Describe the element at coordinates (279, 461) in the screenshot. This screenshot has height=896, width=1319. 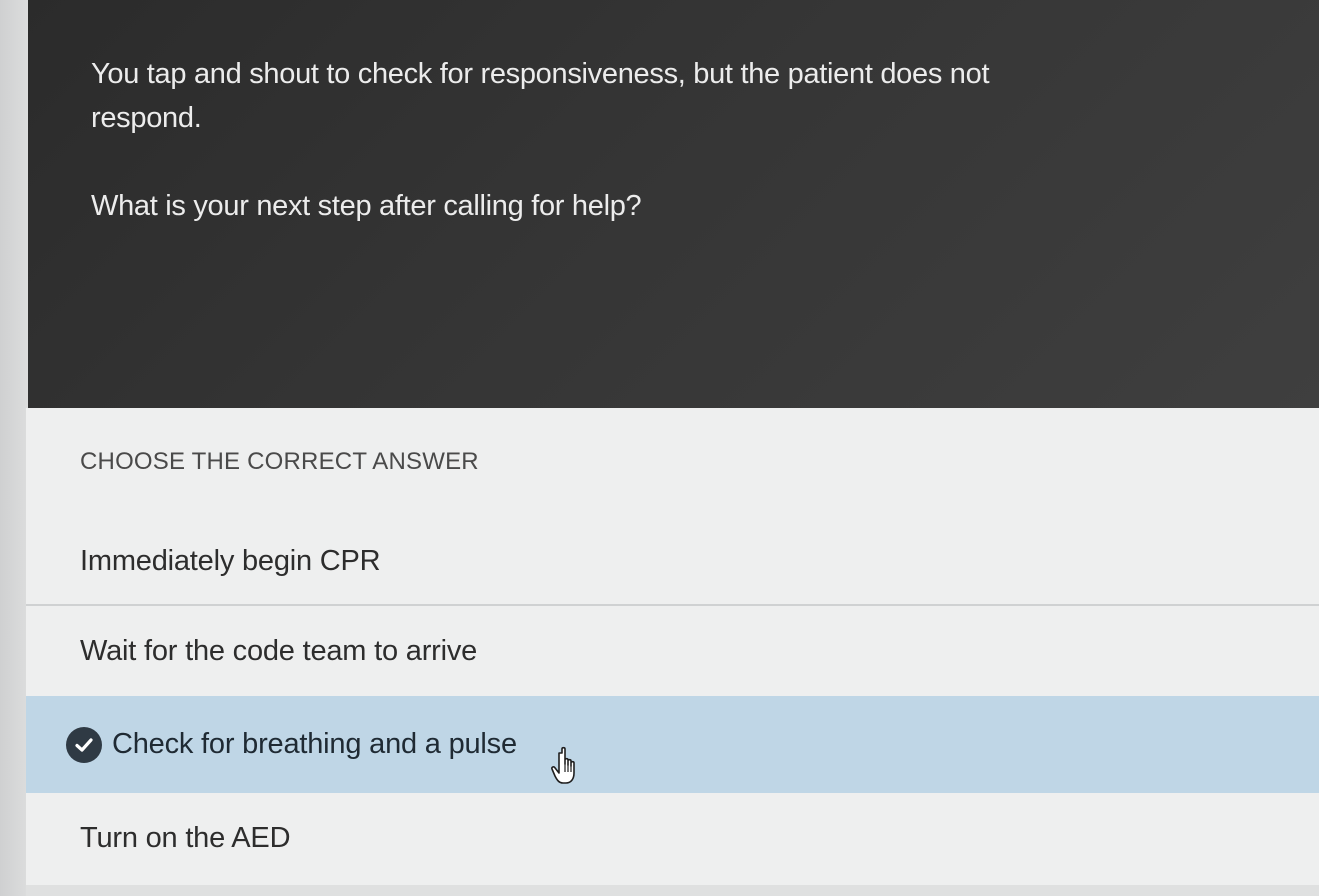
I see `answers-heading: CHOOSE THE CORRECT ANSWER` at that location.